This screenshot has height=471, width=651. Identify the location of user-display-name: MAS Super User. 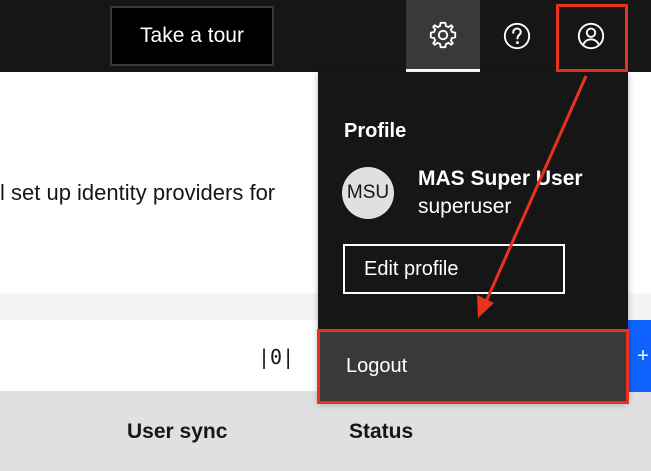
(500, 178).